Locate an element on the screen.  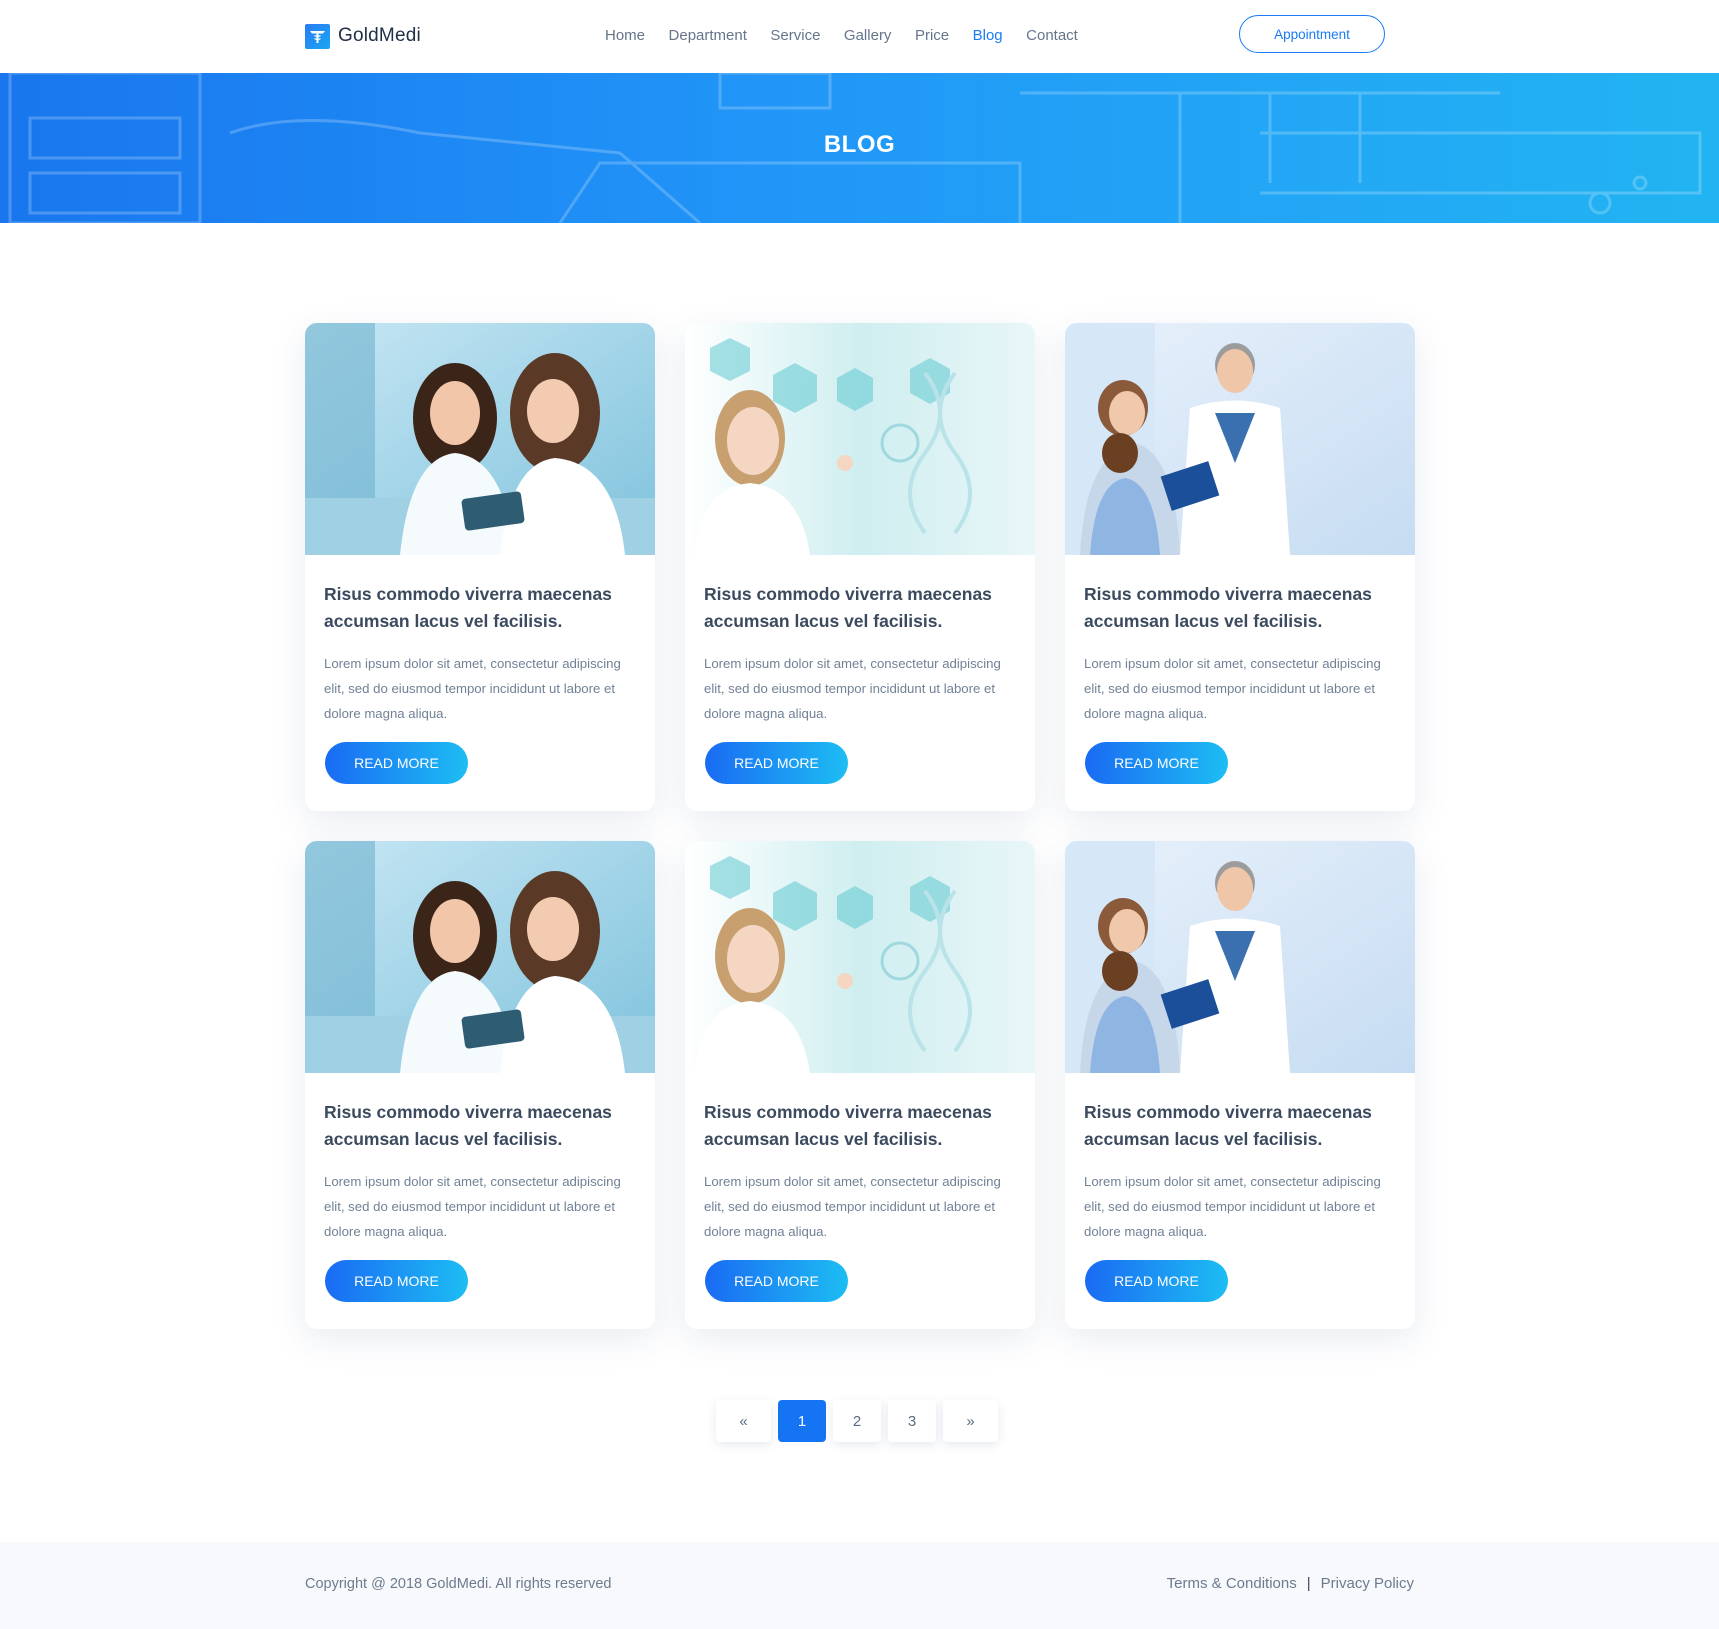
brand-logo-link: GoldMedi is located at coordinates (363, 36).